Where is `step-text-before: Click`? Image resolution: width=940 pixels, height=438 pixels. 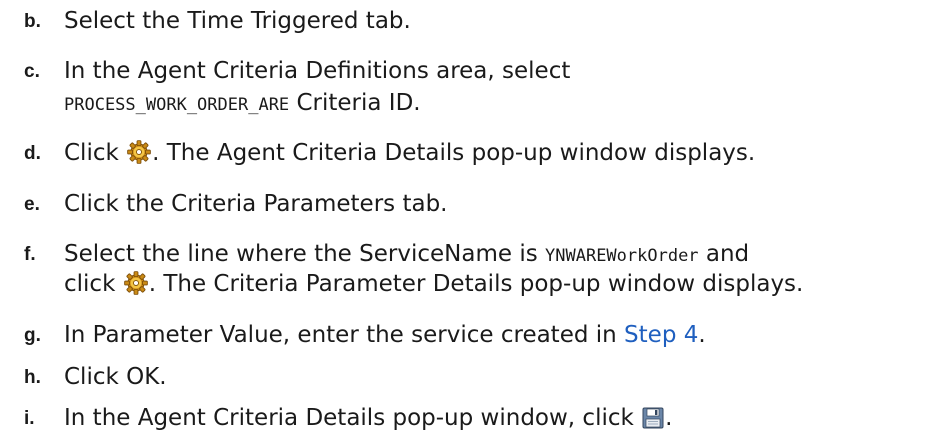
step-text-before: Click is located at coordinates (95, 153).